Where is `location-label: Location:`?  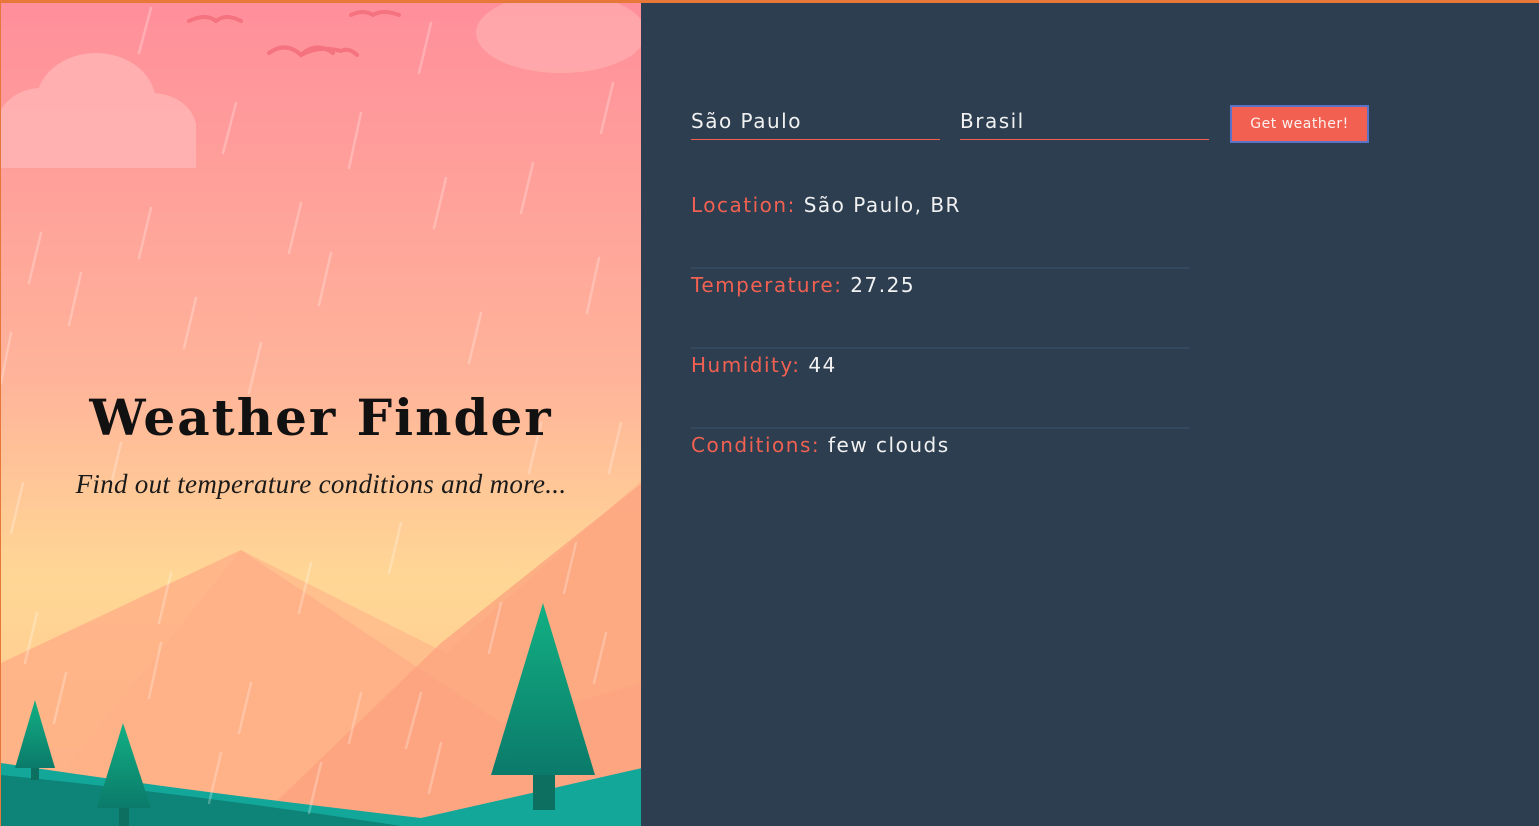 location-label: Location: is located at coordinates (747, 205).